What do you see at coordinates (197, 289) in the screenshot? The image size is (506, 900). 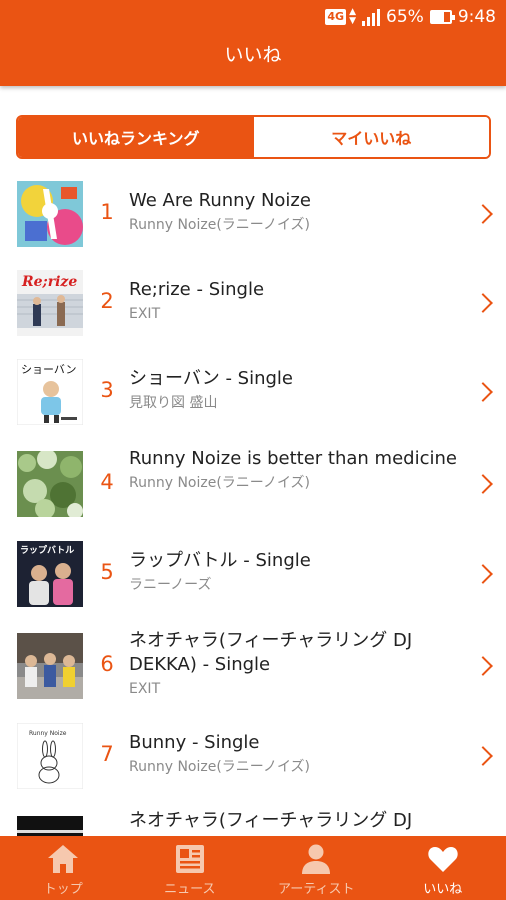 I see `track-title: Re;rize - Single` at bounding box center [197, 289].